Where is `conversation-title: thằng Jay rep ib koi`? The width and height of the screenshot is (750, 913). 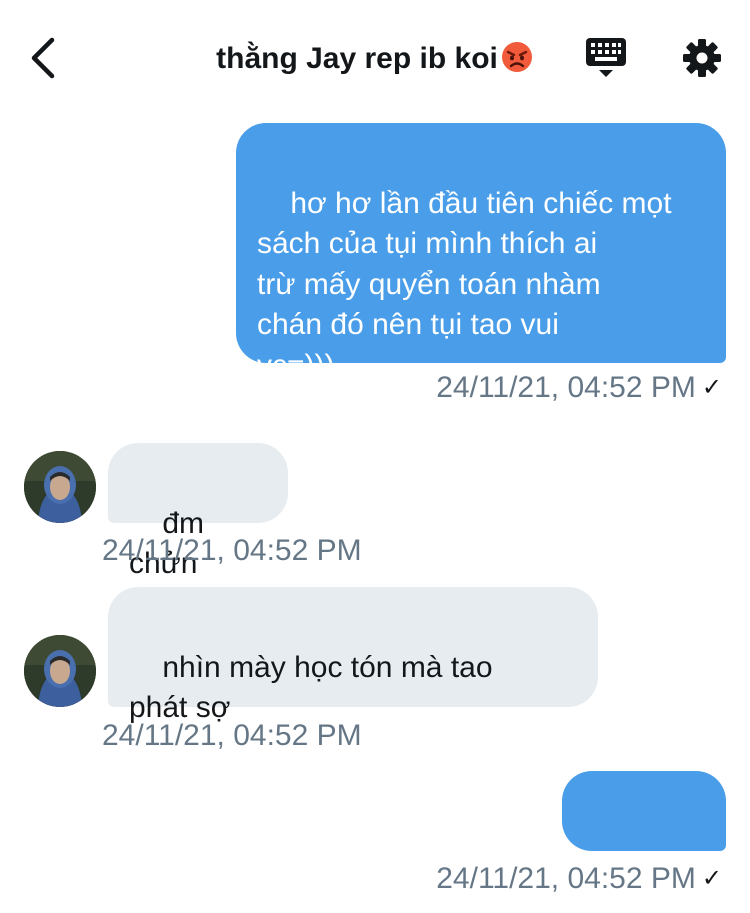
conversation-title: thằng Jay rep ib koi is located at coordinates (375, 58).